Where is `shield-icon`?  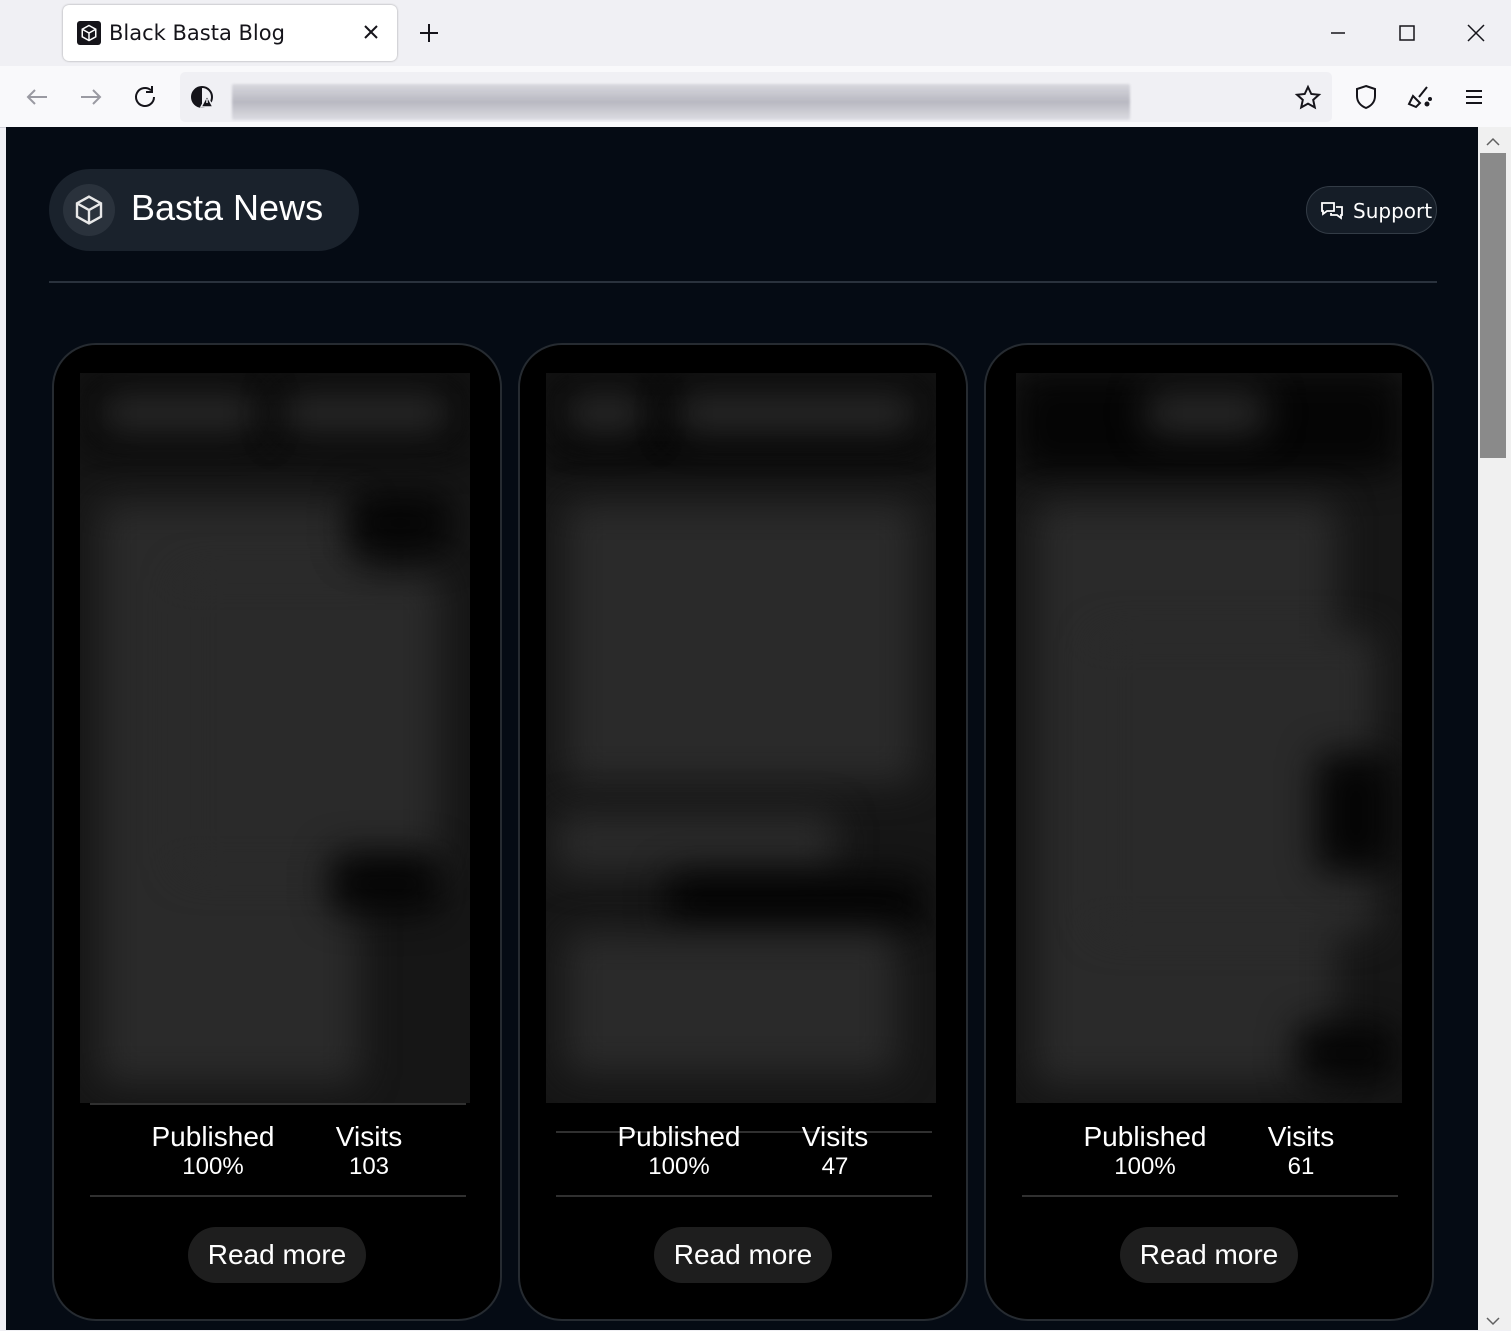
shield-icon is located at coordinates (1366, 97).